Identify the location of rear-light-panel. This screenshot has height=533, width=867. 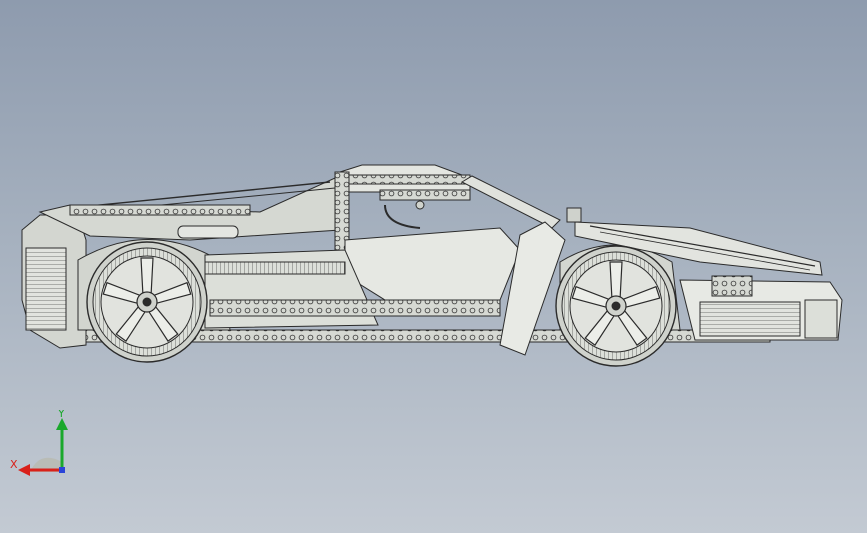
(46, 289).